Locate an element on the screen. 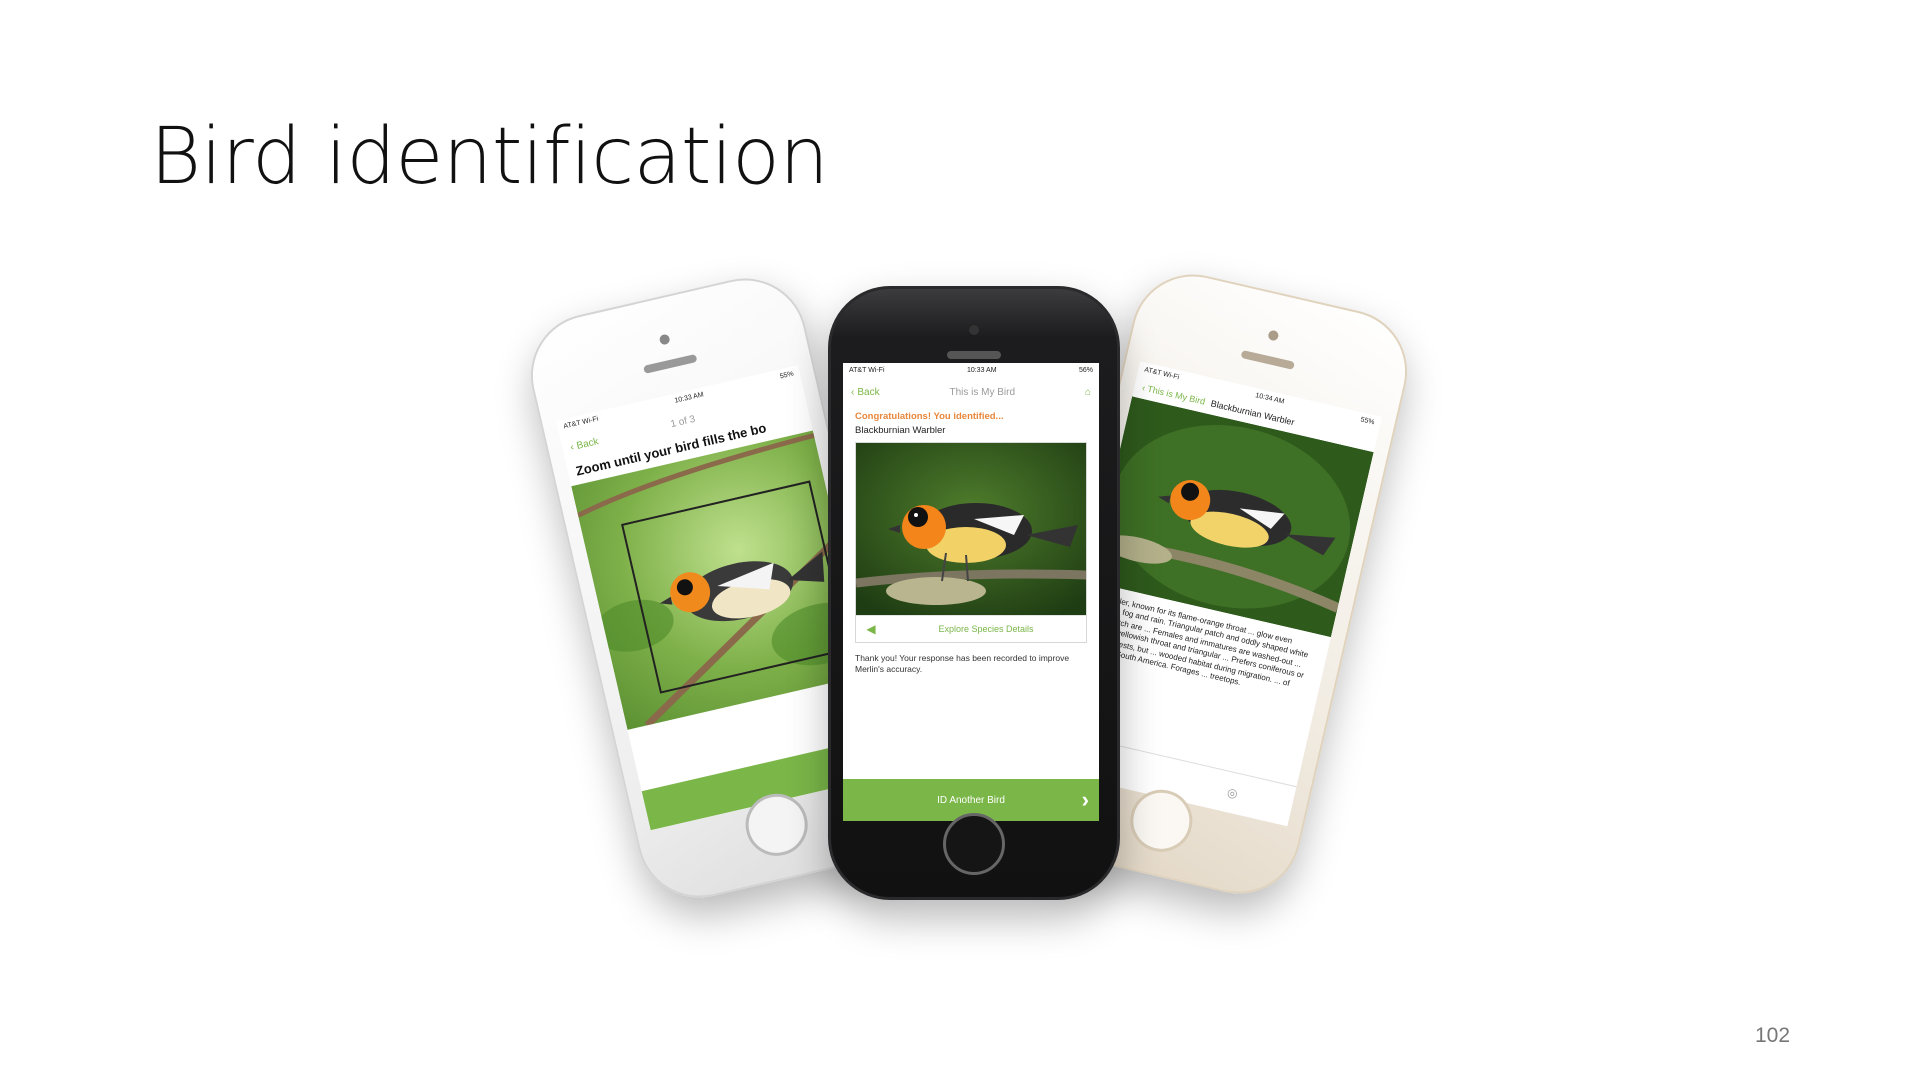  nav-title: This is My Bird is located at coordinates (982, 392).